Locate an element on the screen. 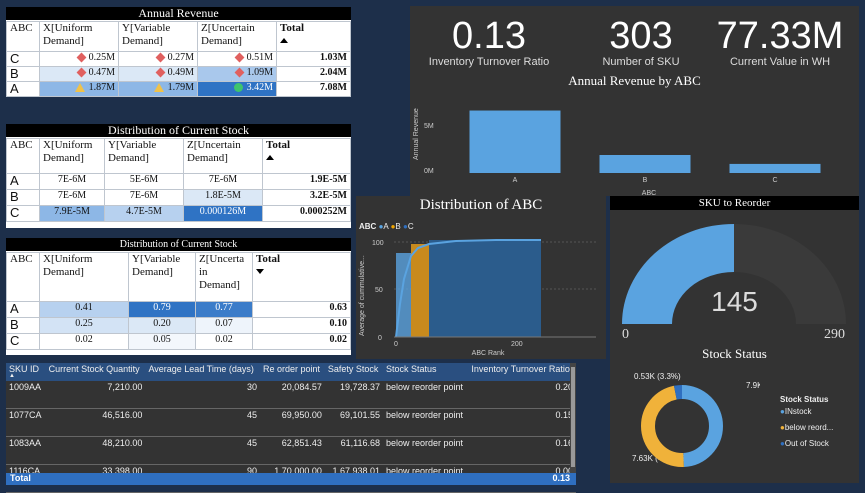 The height and width of the screenshot is (493, 865). row-total: 1.03M is located at coordinates (313, 59).